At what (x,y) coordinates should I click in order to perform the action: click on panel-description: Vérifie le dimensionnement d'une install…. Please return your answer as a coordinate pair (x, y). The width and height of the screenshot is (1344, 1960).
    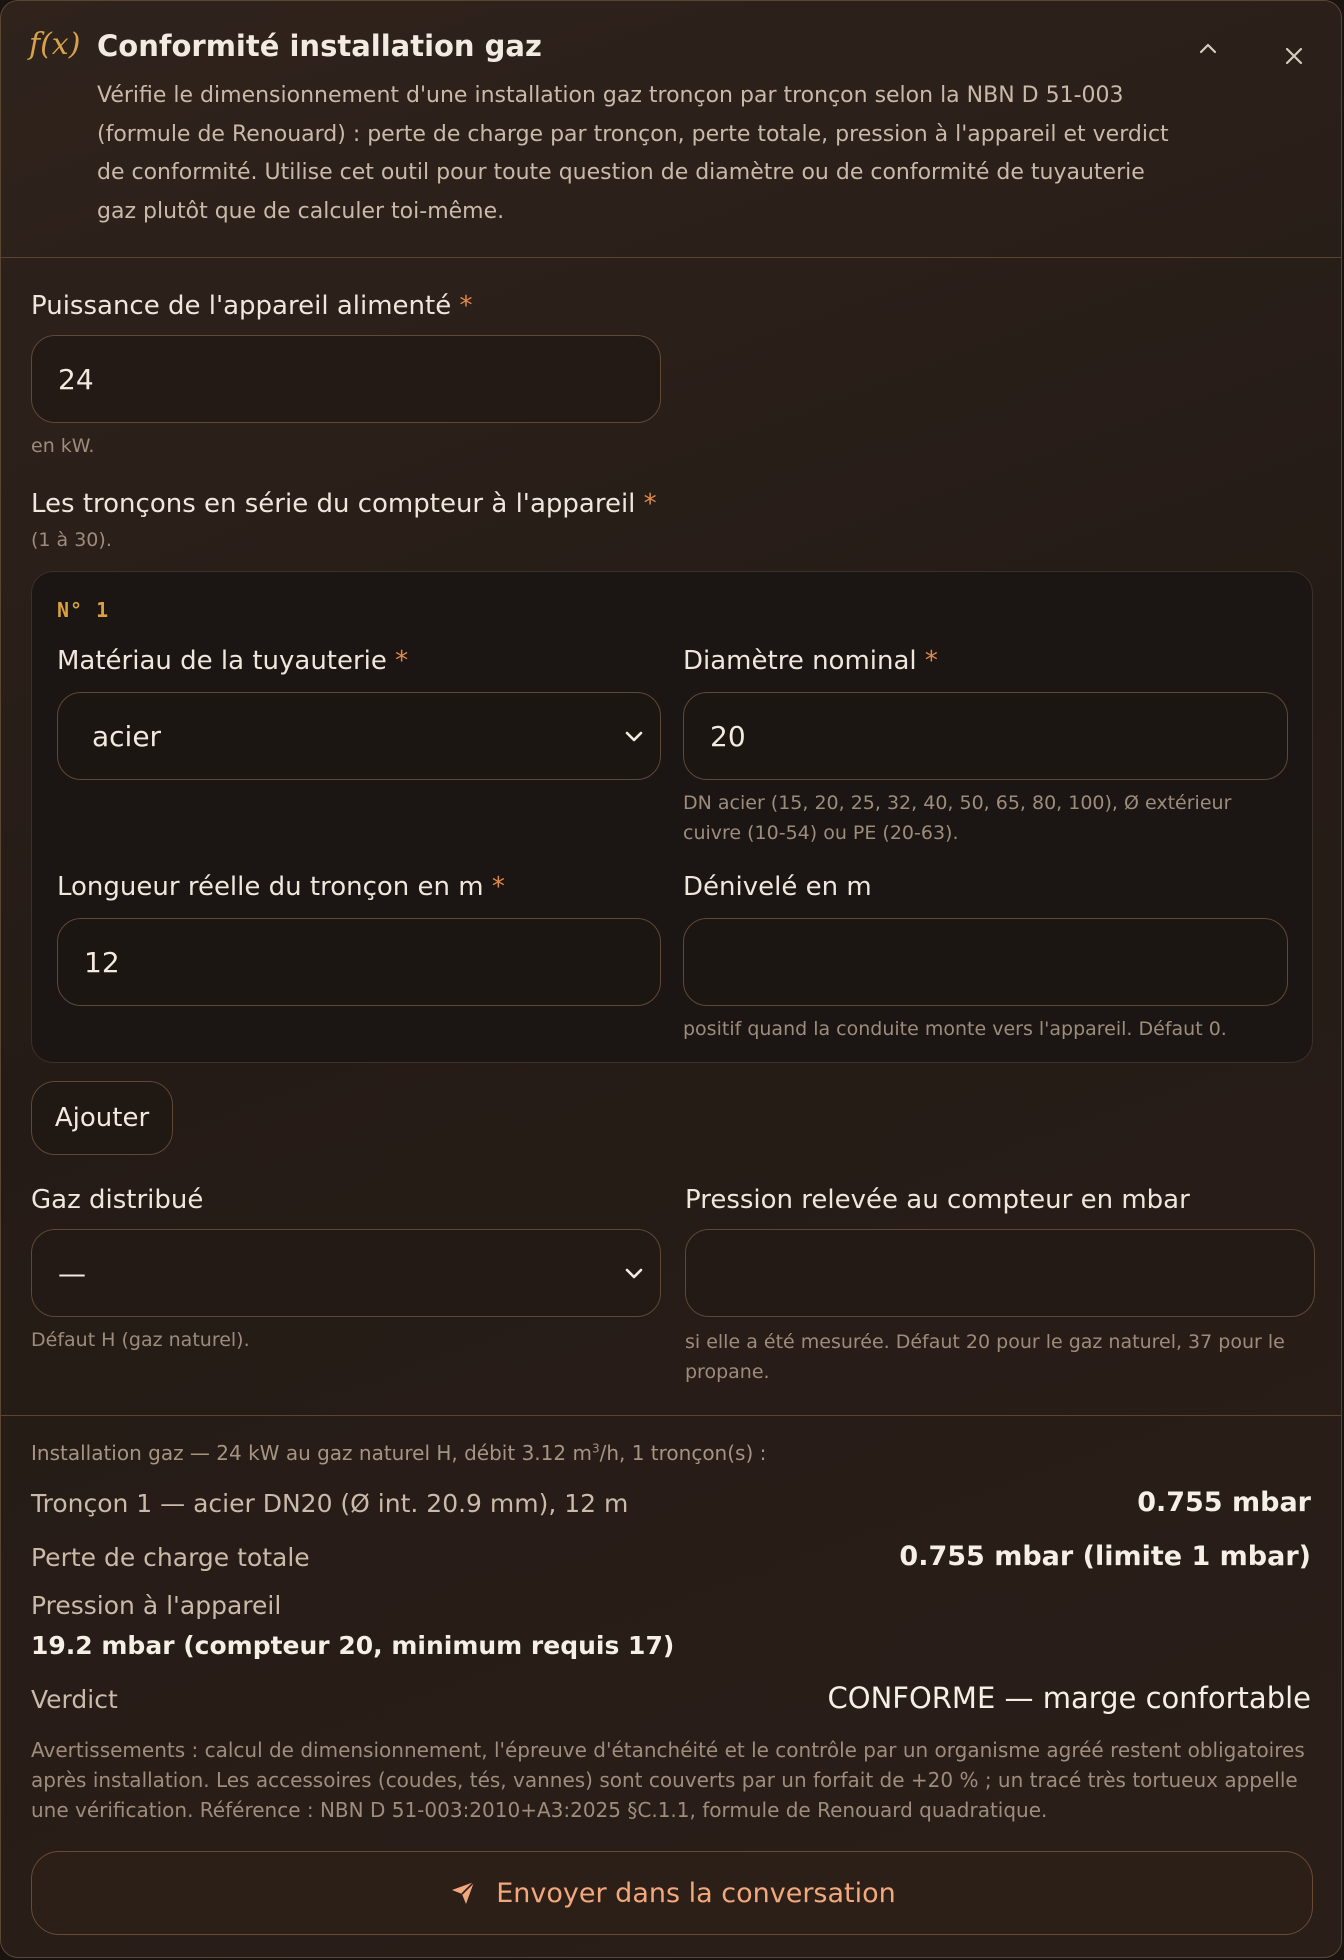
    Looking at the image, I should click on (633, 153).